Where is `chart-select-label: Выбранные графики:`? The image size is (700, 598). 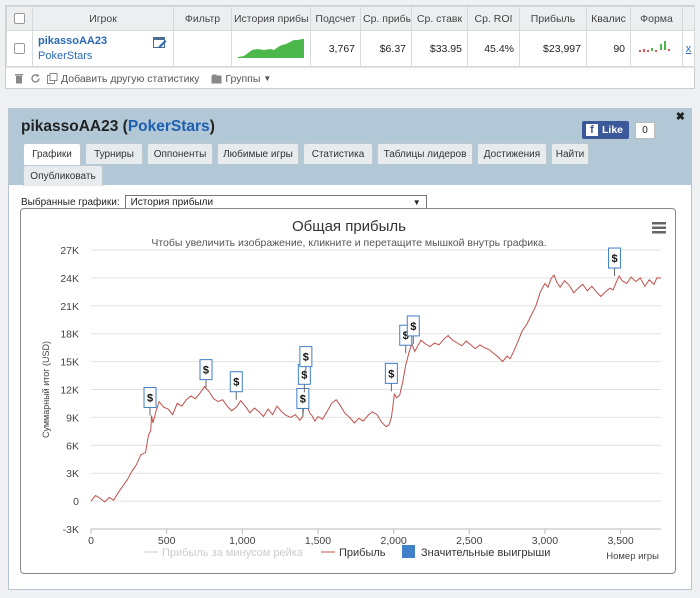 chart-select-label: Выбранные графики: is located at coordinates (70, 202).